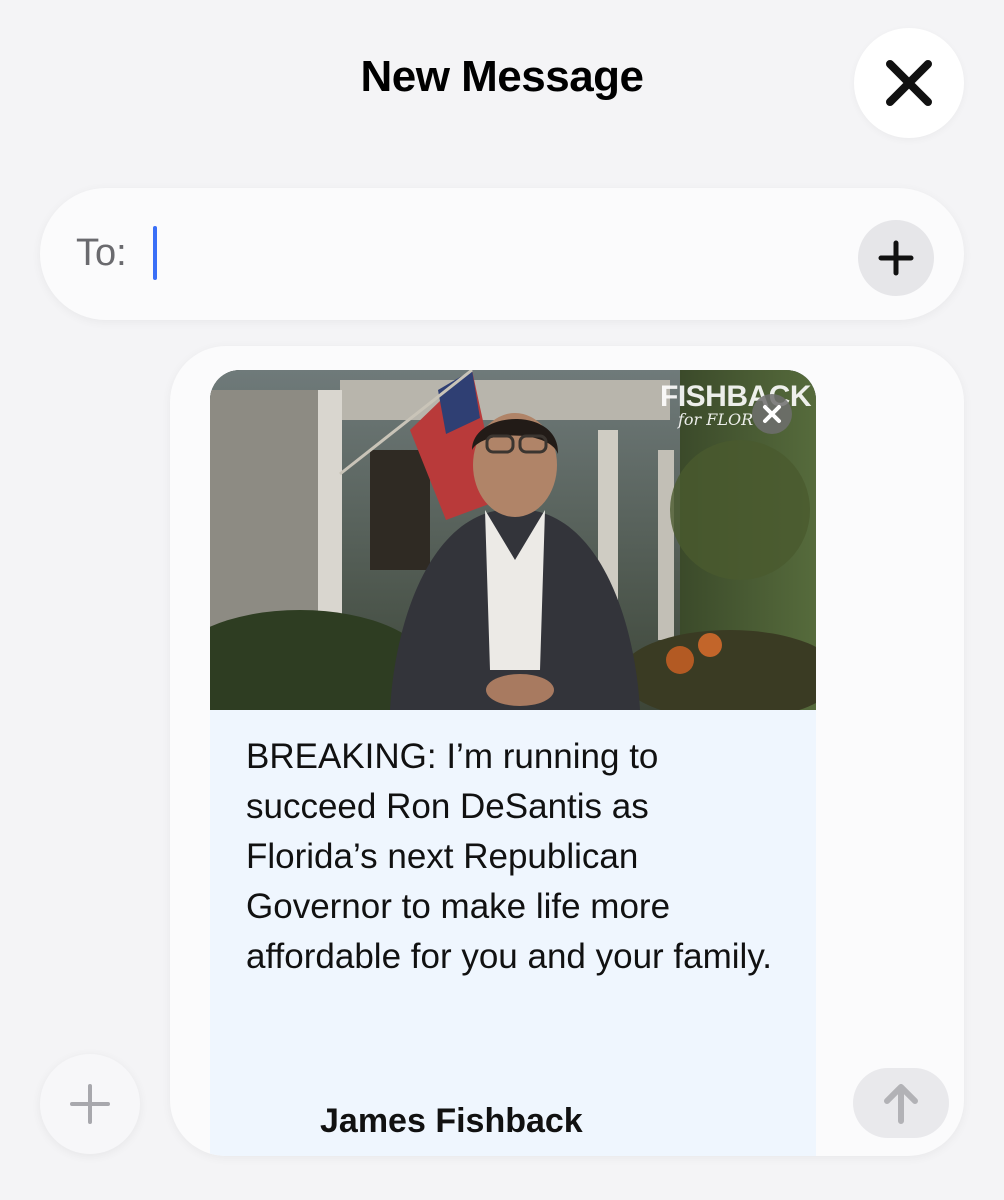 This screenshot has height=1200, width=1004. I want to click on close-small-icon, so click(772, 414).